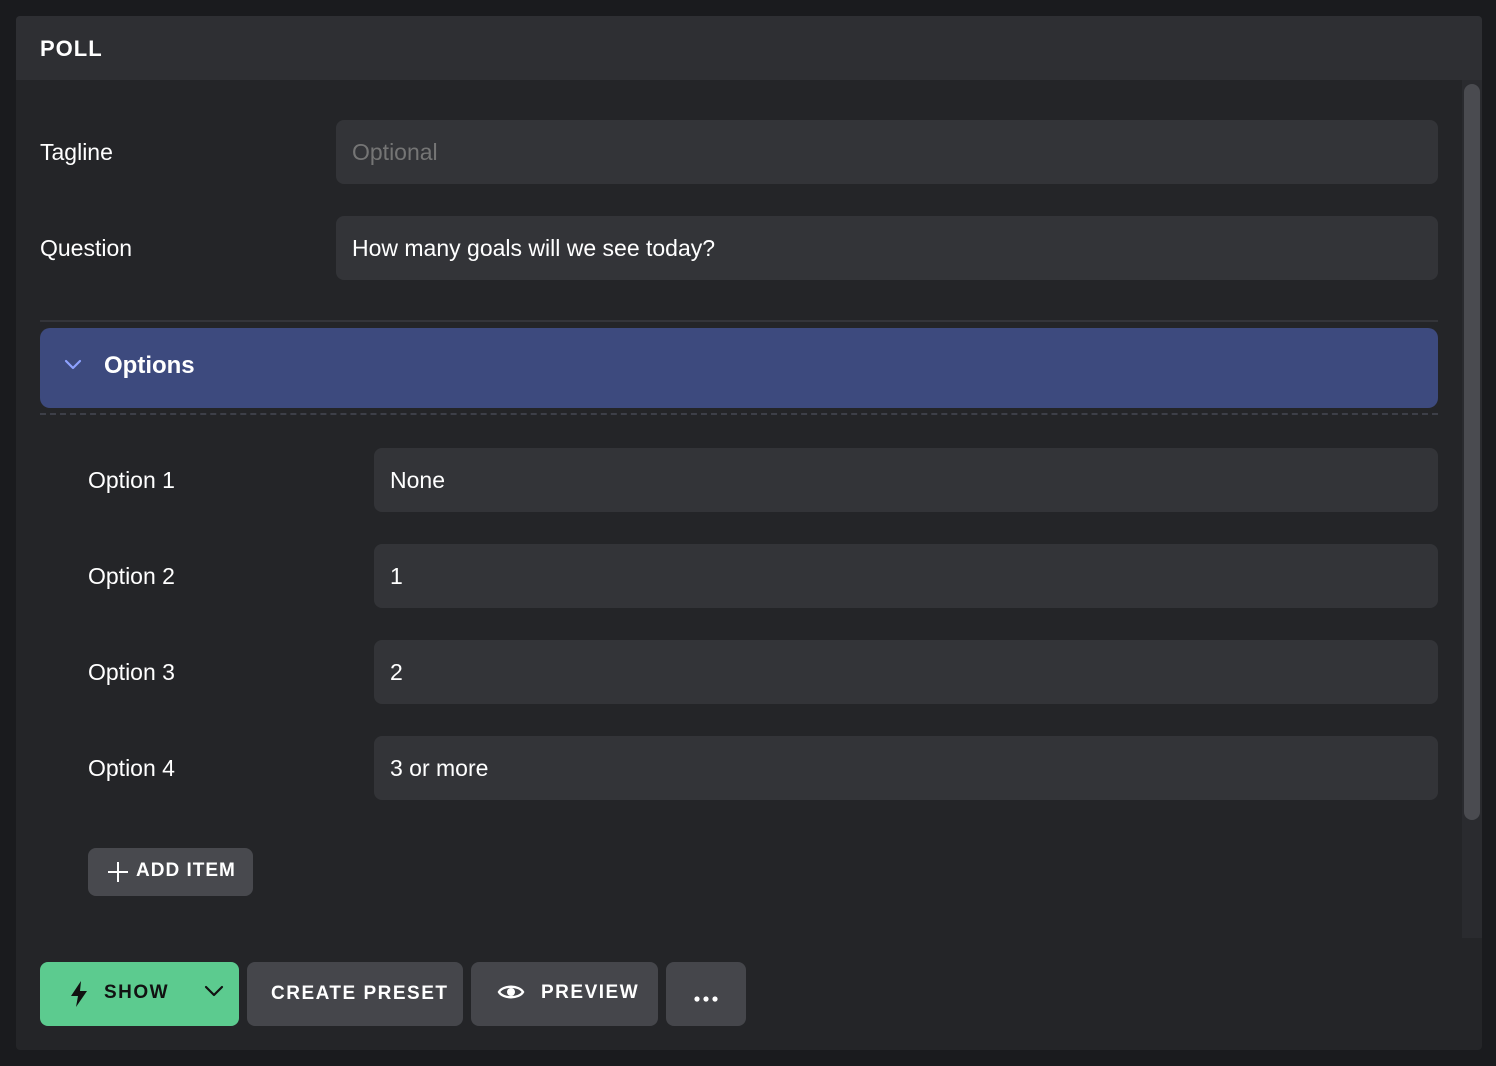  What do you see at coordinates (887, 248) in the screenshot?
I see `question-input: How many goals will we see today?` at bounding box center [887, 248].